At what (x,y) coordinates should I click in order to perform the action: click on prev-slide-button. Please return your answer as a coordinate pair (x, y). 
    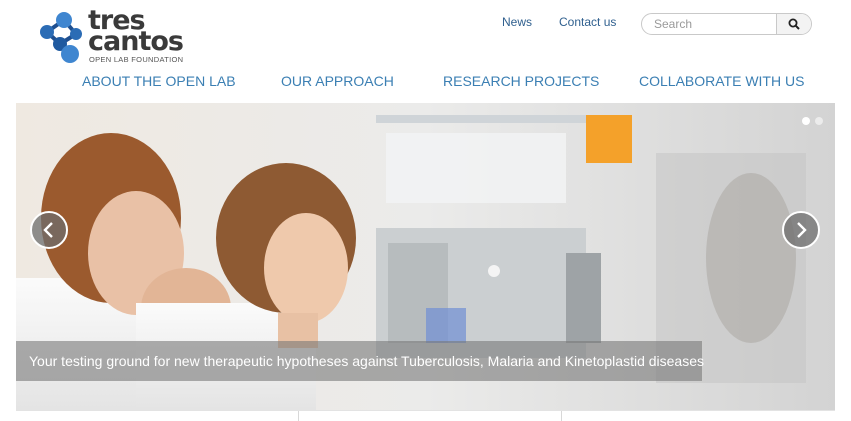
    Looking at the image, I should click on (49, 230).